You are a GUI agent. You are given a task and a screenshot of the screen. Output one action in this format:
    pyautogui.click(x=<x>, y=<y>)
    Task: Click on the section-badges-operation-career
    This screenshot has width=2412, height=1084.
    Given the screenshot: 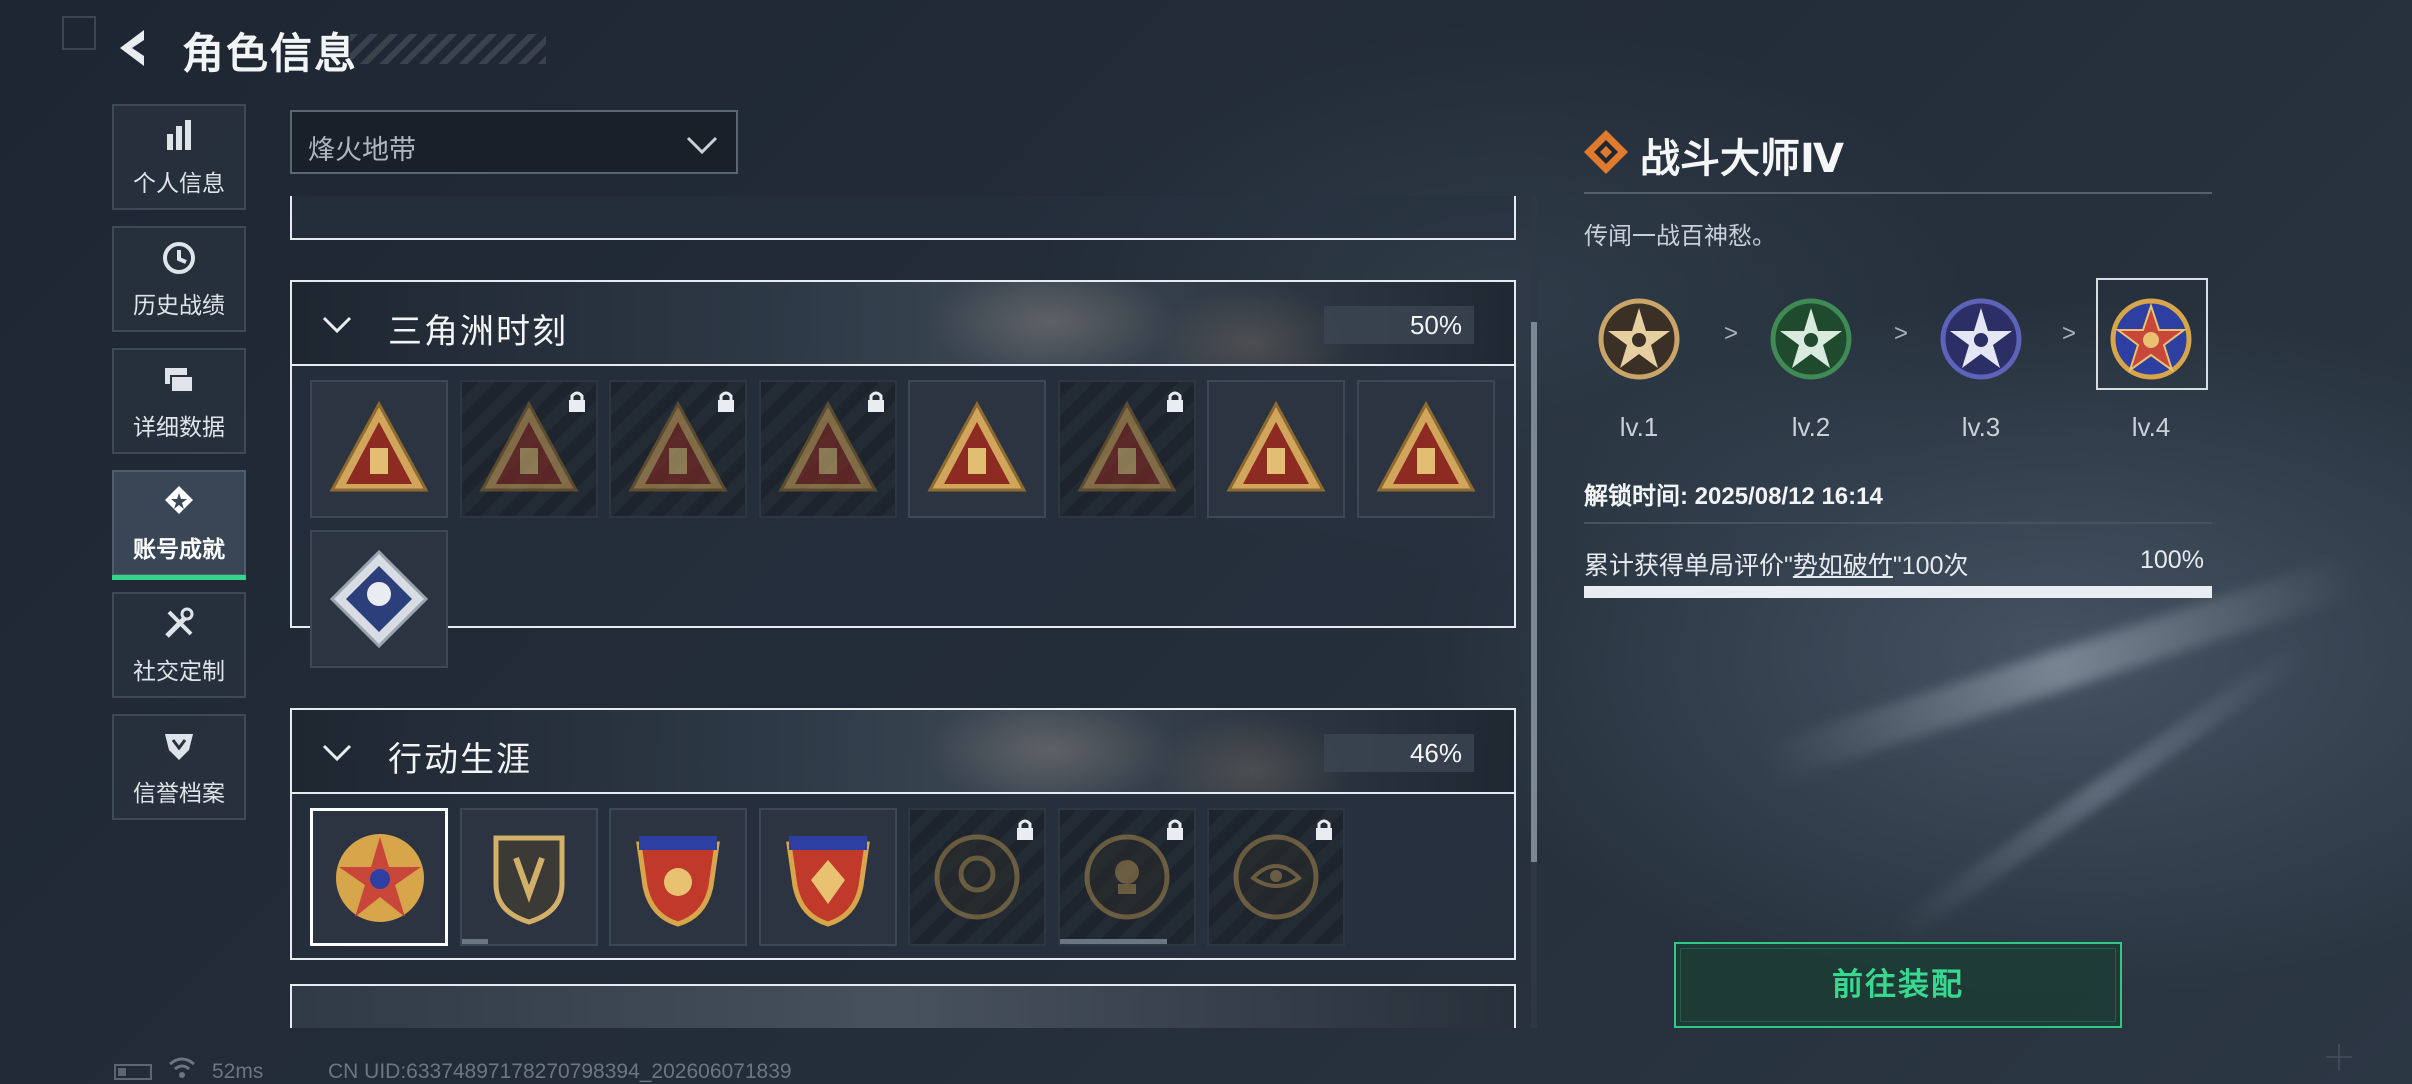 What is the action you would take?
    pyautogui.click(x=903, y=877)
    